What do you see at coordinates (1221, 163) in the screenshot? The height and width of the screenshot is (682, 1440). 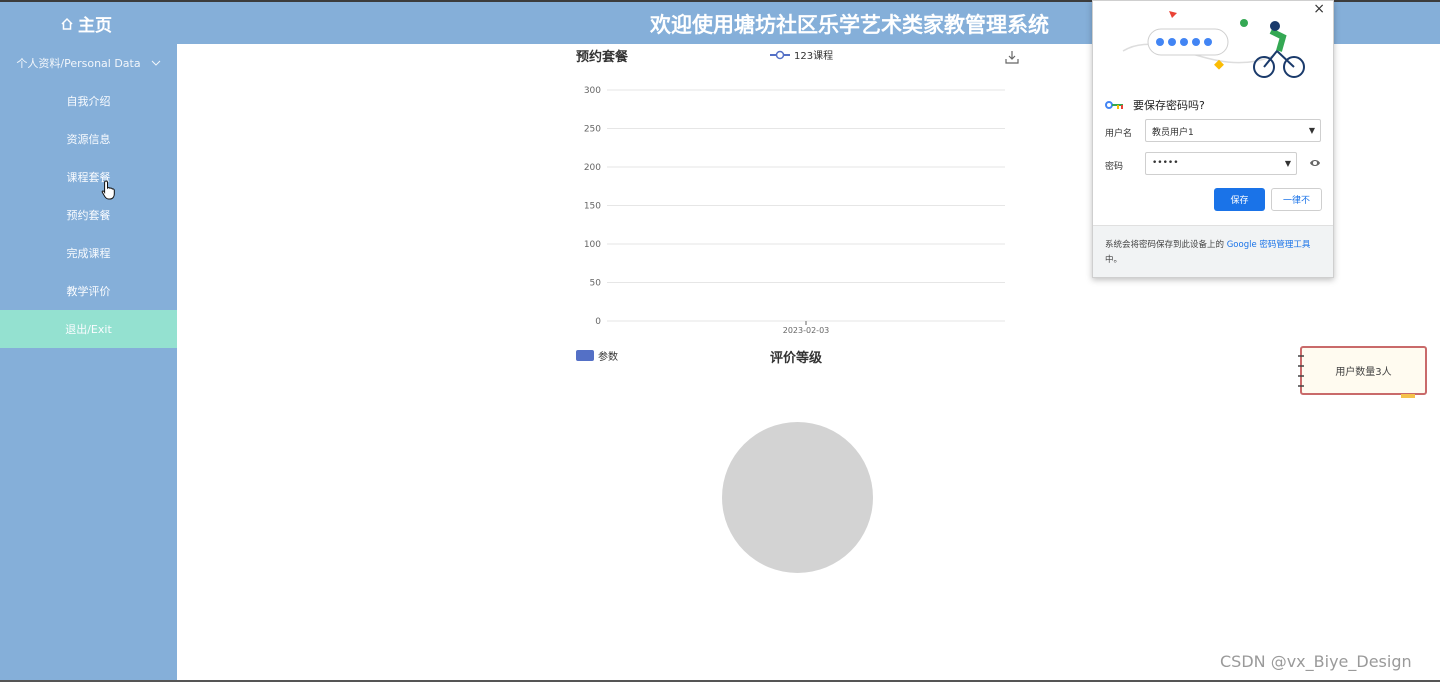 I see `password-field: ••••• ▼` at bounding box center [1221, 163].